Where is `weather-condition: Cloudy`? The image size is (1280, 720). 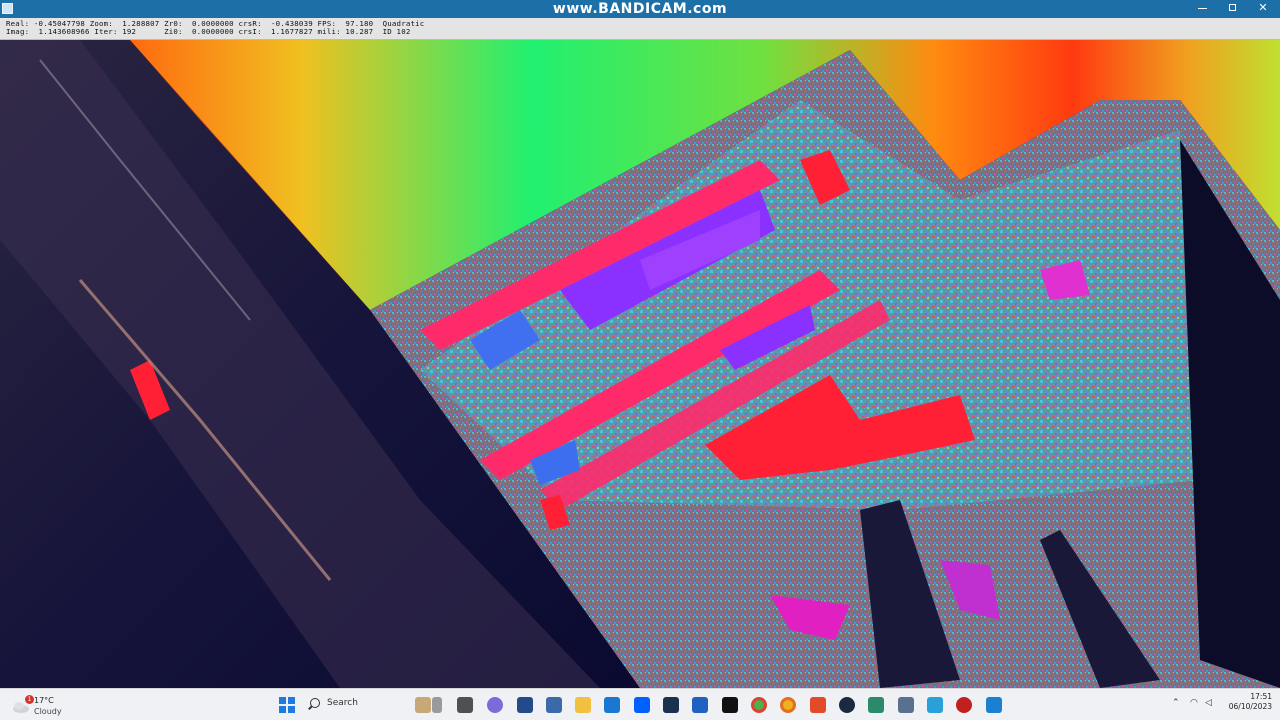 weather-condition: Cloudy is located at coordinates (48, 711).